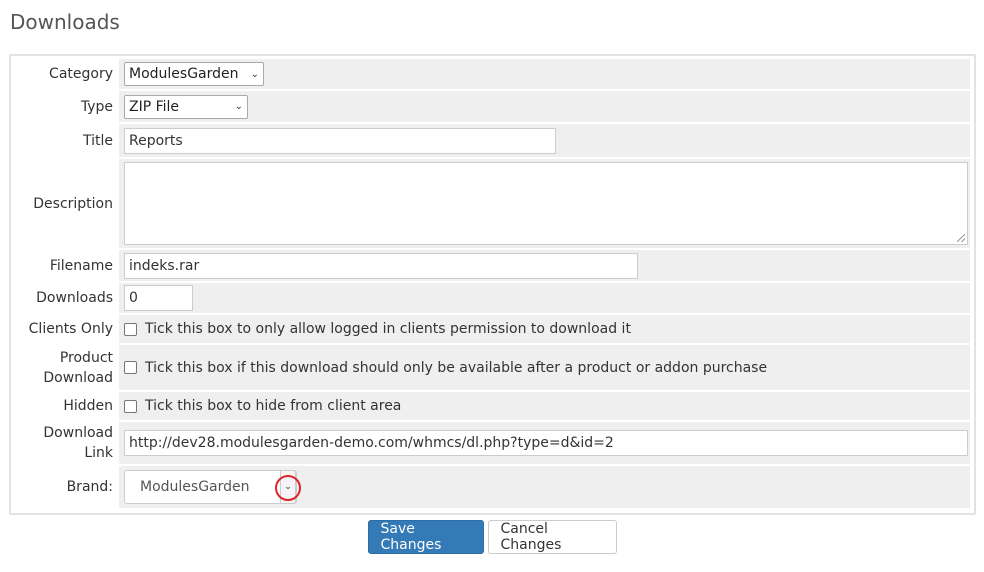  I want to click on product-download-checkbox, so click(130, 367).